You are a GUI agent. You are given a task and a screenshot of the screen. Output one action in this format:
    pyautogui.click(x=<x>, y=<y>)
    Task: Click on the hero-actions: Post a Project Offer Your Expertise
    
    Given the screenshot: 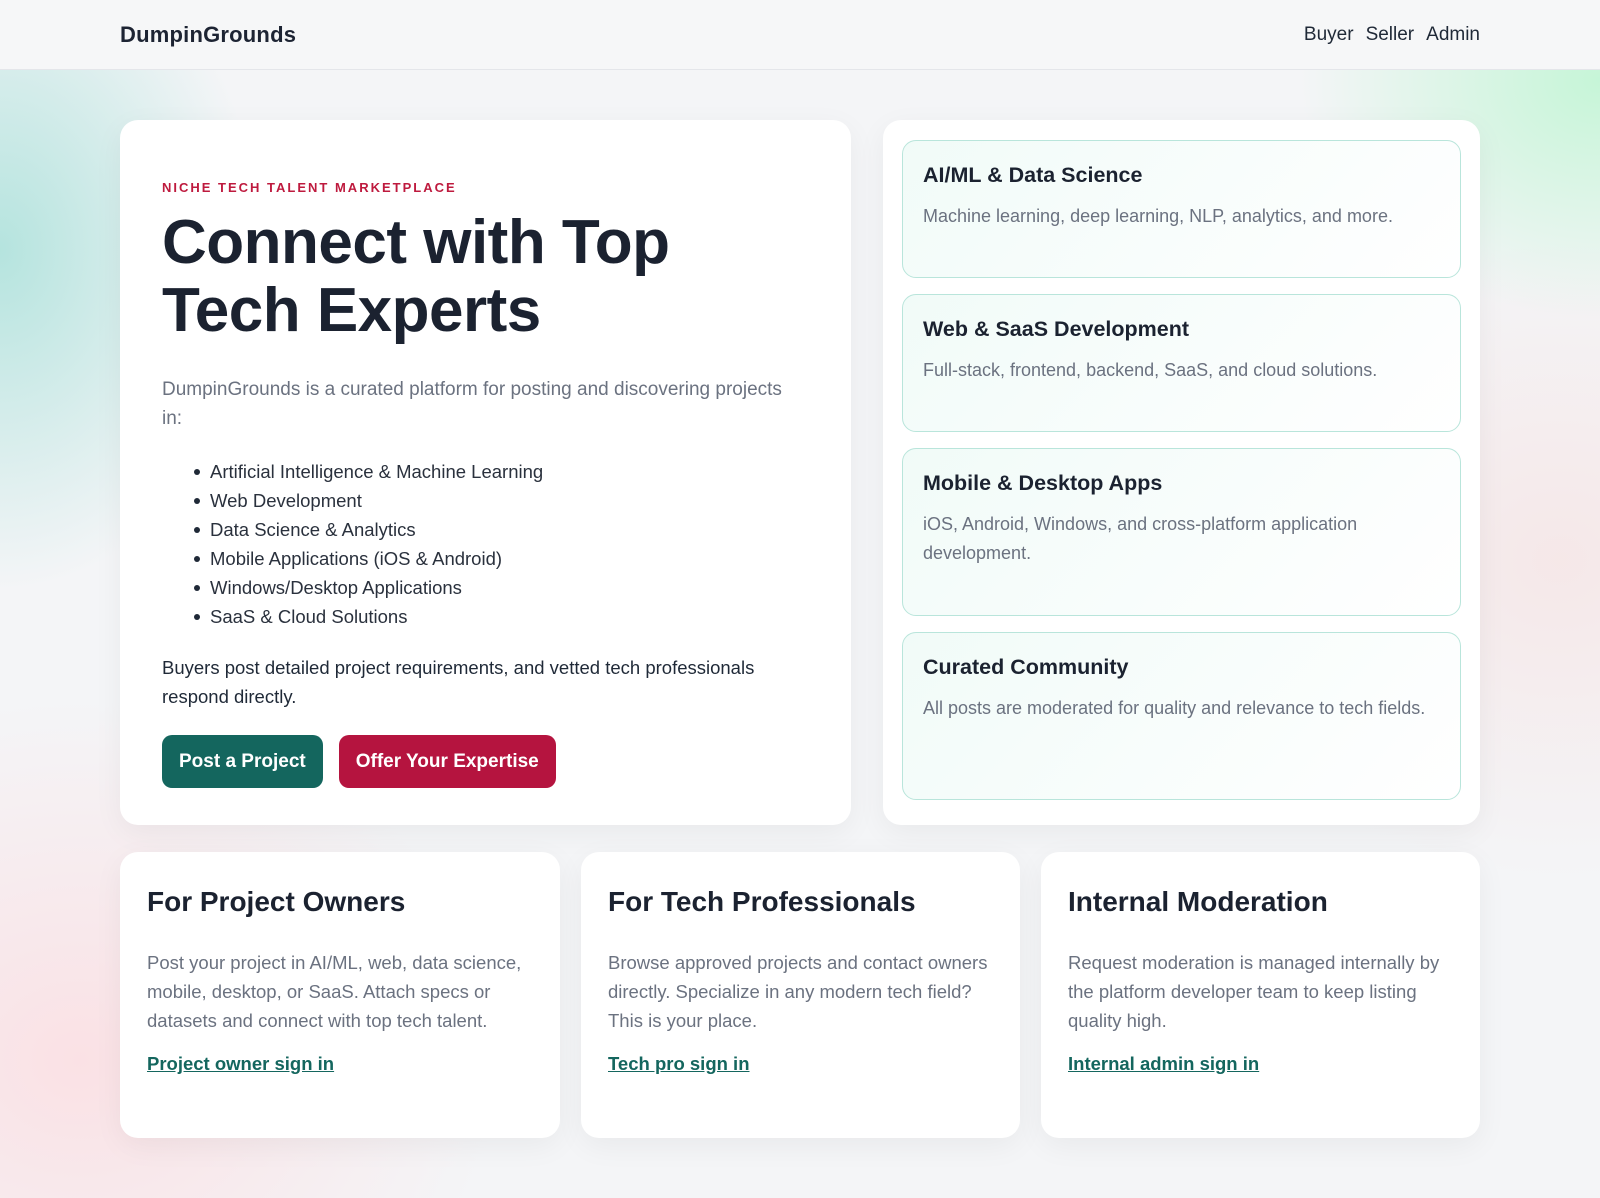 What is the action you would take?
    pyautogui.click(x=485, y=761)
    